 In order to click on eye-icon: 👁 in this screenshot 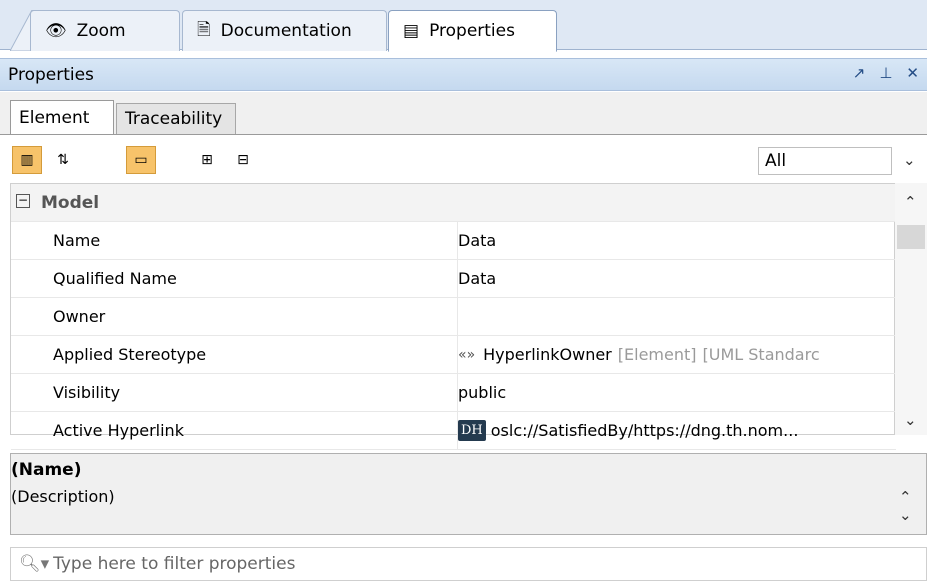, I will do `click(56, 31)`.